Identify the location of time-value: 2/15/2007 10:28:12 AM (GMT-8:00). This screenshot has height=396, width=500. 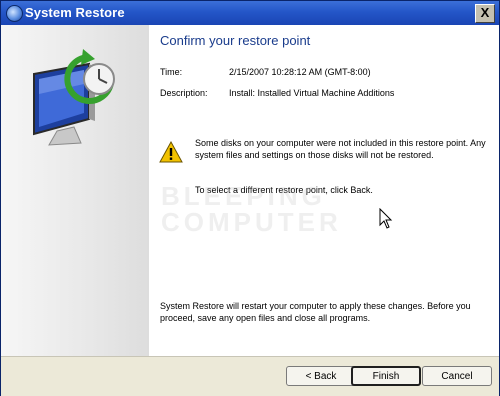
(300, 72).